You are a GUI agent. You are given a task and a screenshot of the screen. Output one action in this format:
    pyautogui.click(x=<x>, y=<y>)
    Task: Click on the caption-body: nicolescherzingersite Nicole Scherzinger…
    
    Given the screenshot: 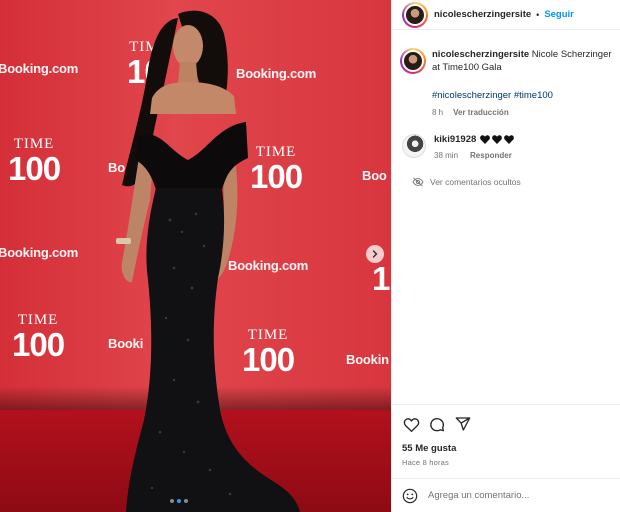 What is the action you would take?
    pyautogui.click(x=525, y=83)
    